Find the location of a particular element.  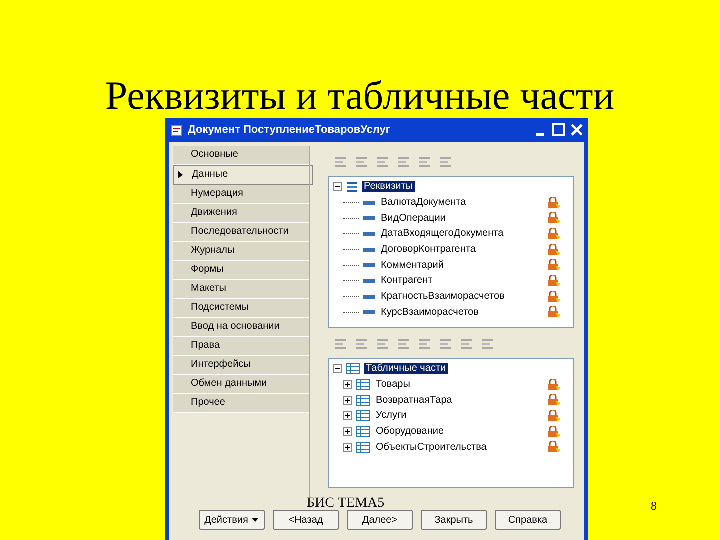

sidebar-item: Формы is located at coordinates (241, 270).